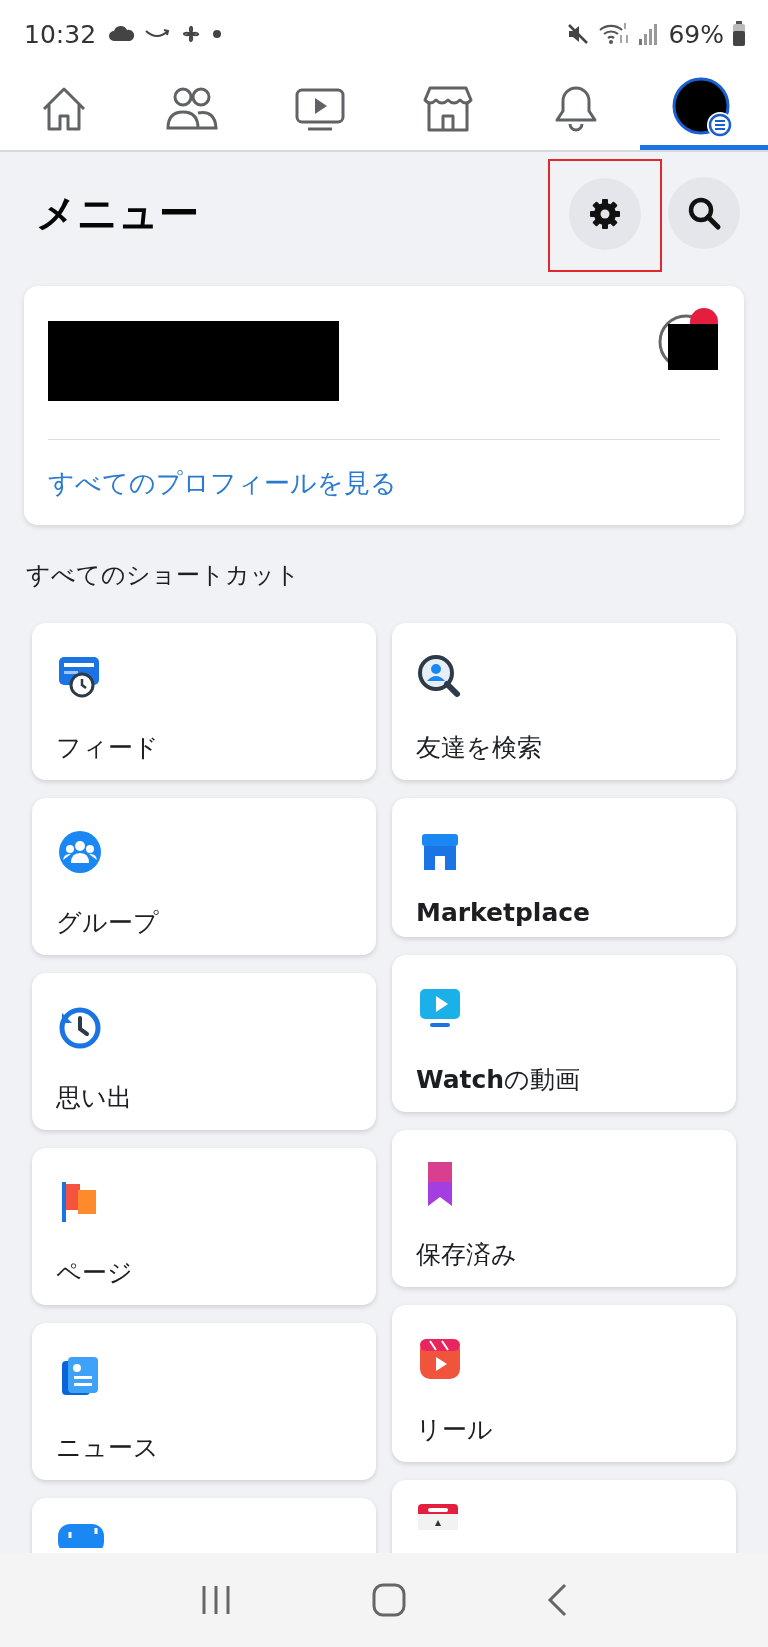 The height and width of the screenshot is (1647, 768). Describe the element at coordinates (80, 852) in the screenshot. I see `groups-icon` at that location.